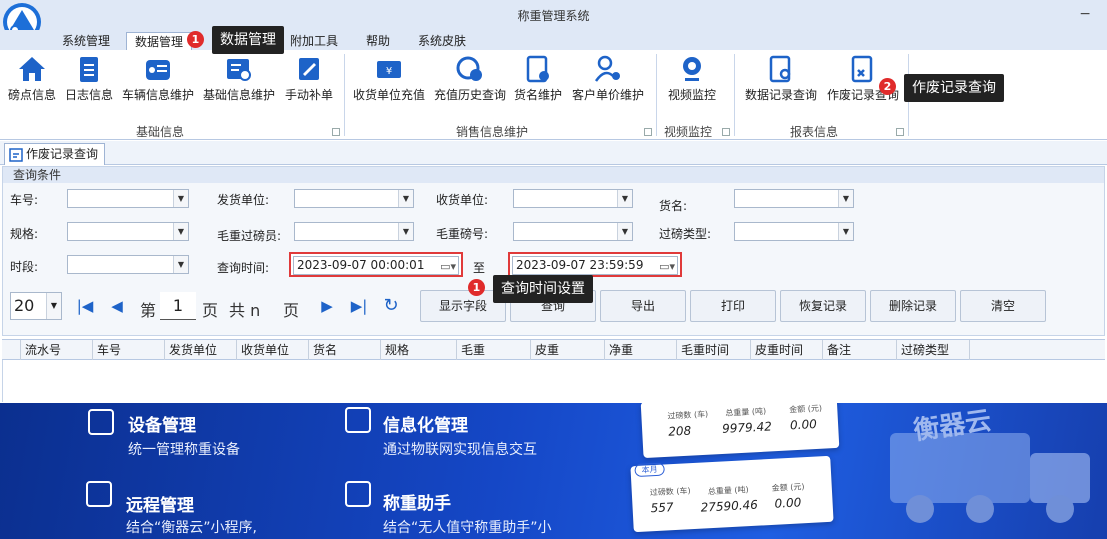 This screenshot has width=1107, height=539. Describe the element at coordinates (537, 69) in the screenshot. I see `doc-gear-icon` at that location.